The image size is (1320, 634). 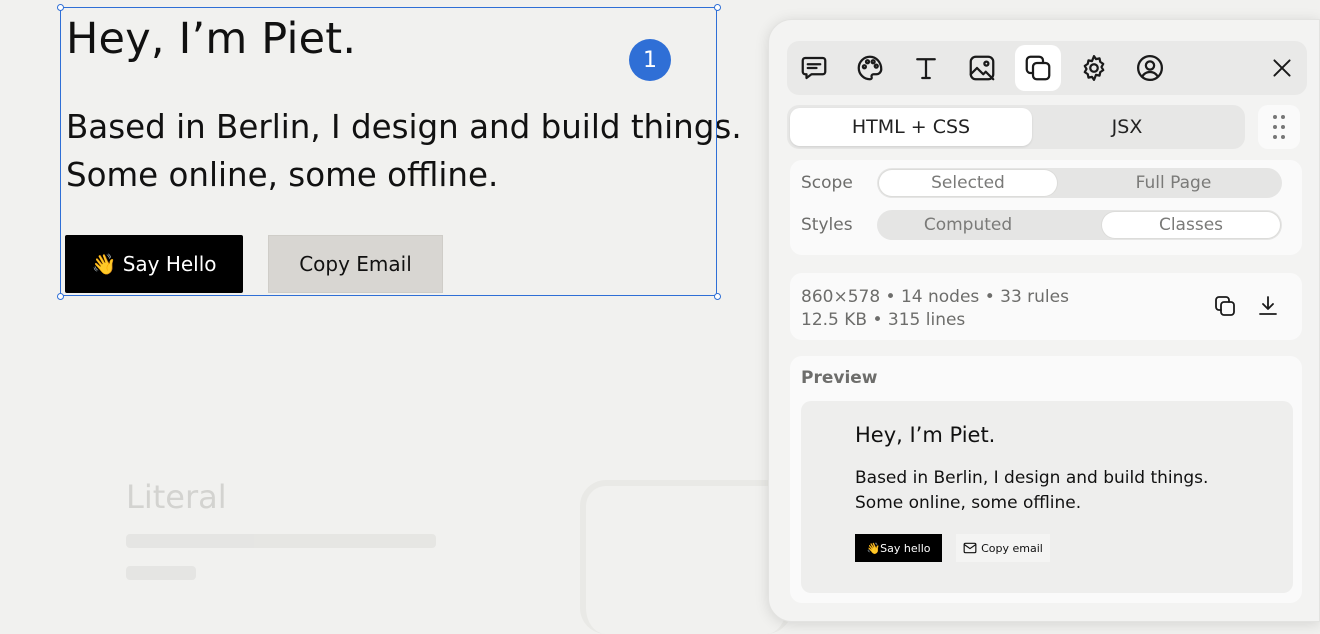 What do you see at coordinates (827, 225) in the screenshot?
I see `styles-label: Styles` at bounding box center [827, 225].